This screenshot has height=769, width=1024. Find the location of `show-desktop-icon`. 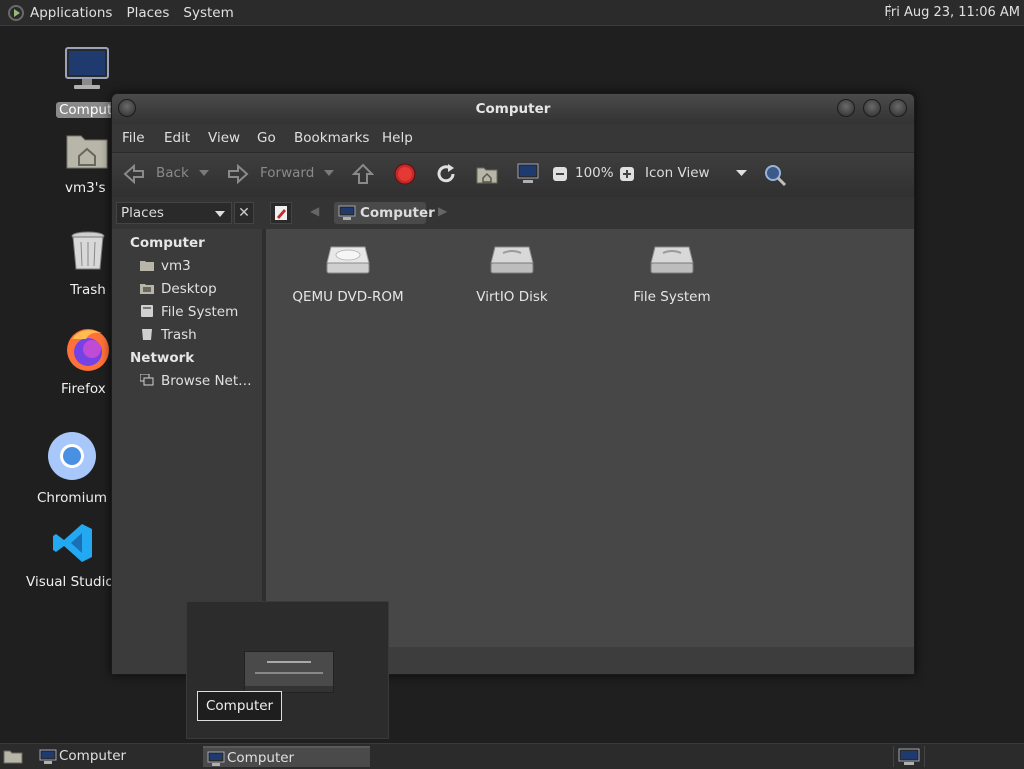

show-desktop-icon is located at coordinates (13, 756).